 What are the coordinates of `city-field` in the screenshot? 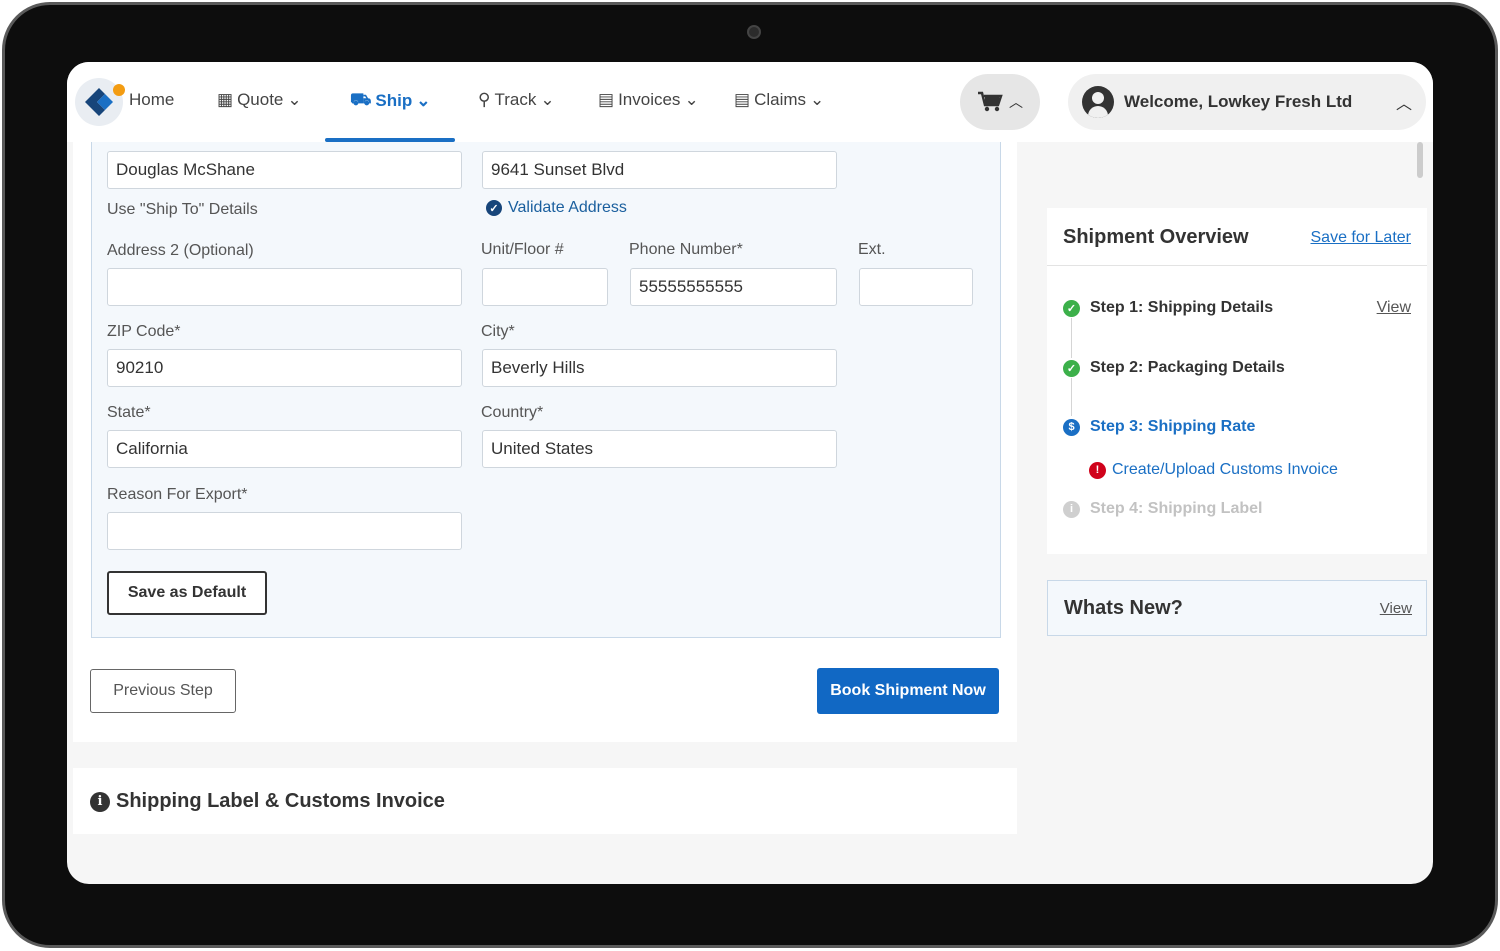 It's located at (659, 368).